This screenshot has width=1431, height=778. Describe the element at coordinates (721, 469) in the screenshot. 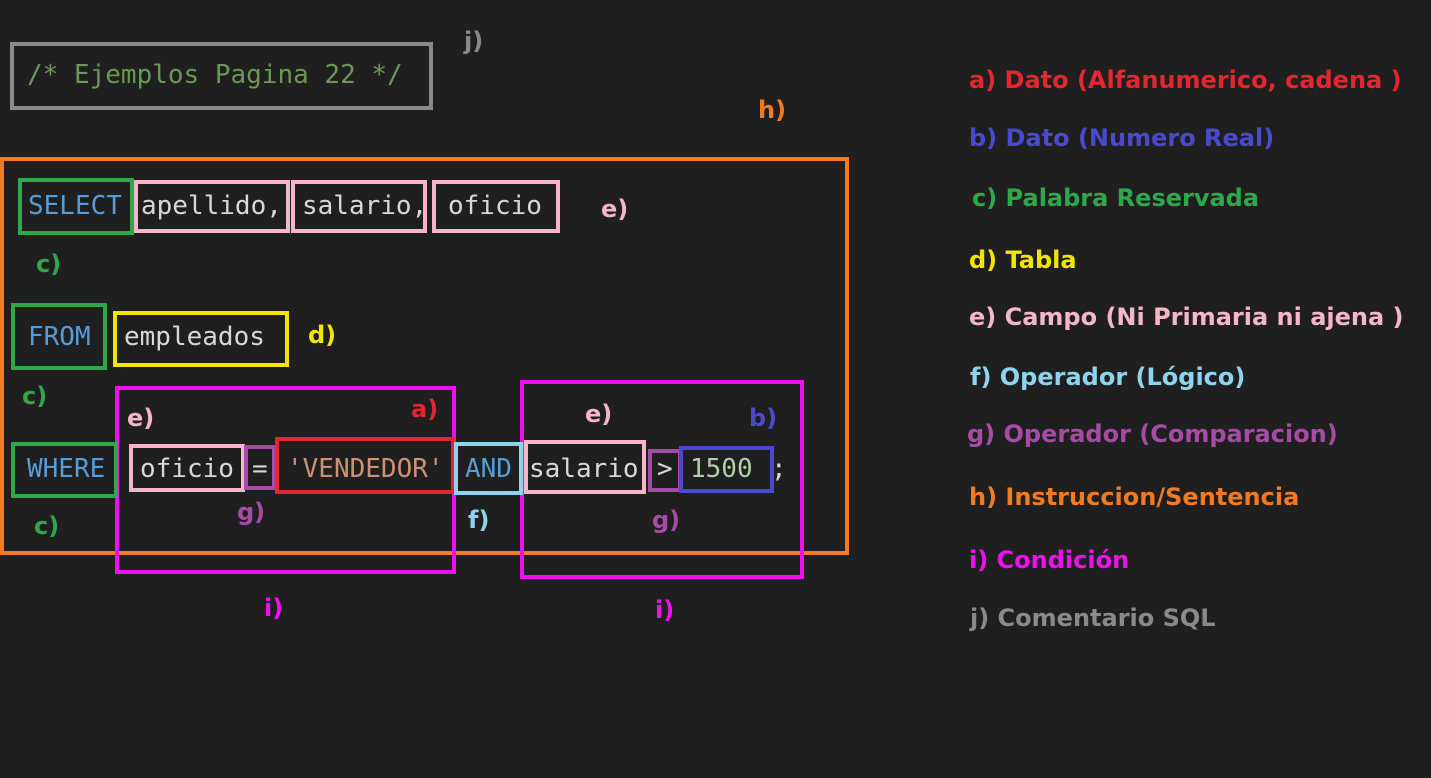

I see `cond2-value: 1500` at that location.